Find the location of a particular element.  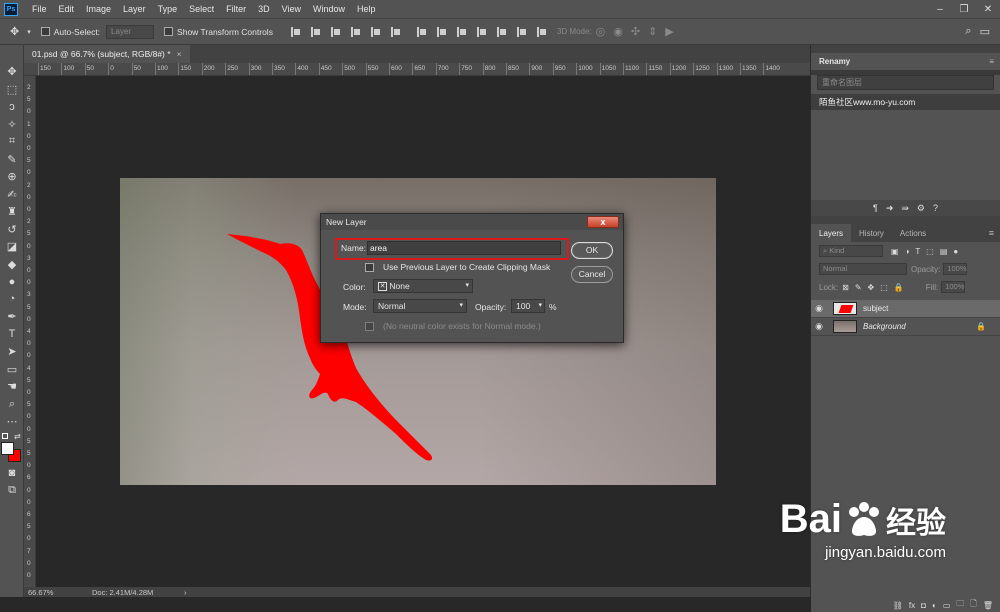

default-colors-icon is located at coordinates (5, 435).